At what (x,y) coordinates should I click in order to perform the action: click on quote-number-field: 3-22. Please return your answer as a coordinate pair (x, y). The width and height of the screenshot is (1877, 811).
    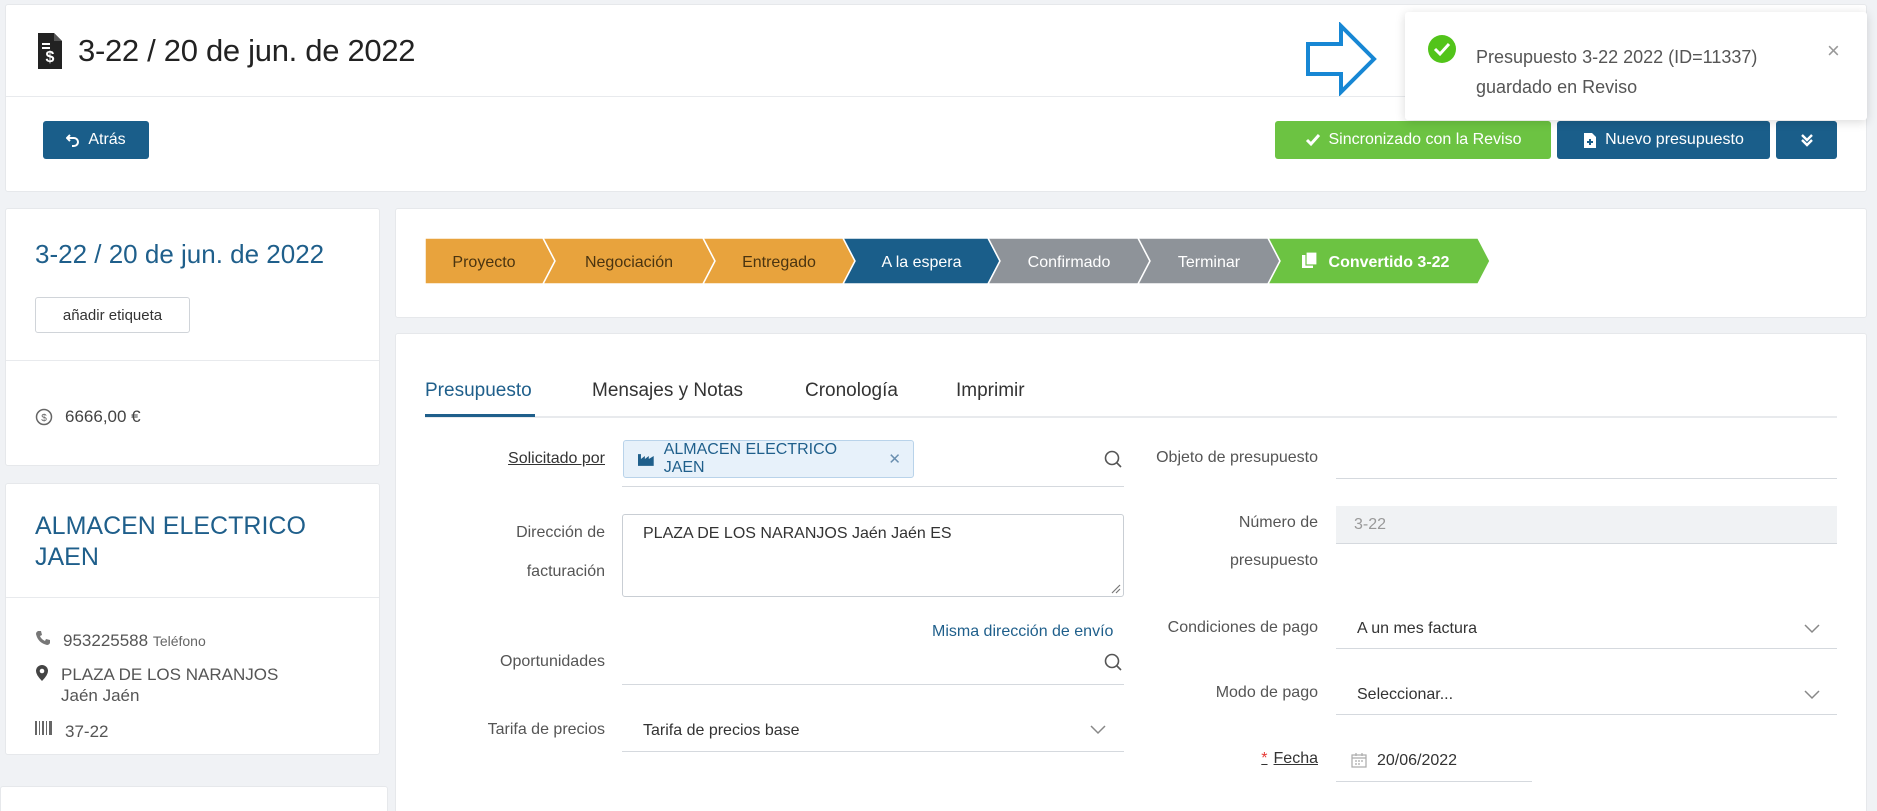
    Looking at the image, I should click on (1586, 525).